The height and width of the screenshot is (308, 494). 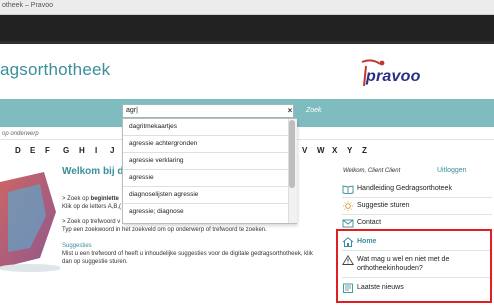 I want to click on letter-f: F, so click(x=47, y=150).